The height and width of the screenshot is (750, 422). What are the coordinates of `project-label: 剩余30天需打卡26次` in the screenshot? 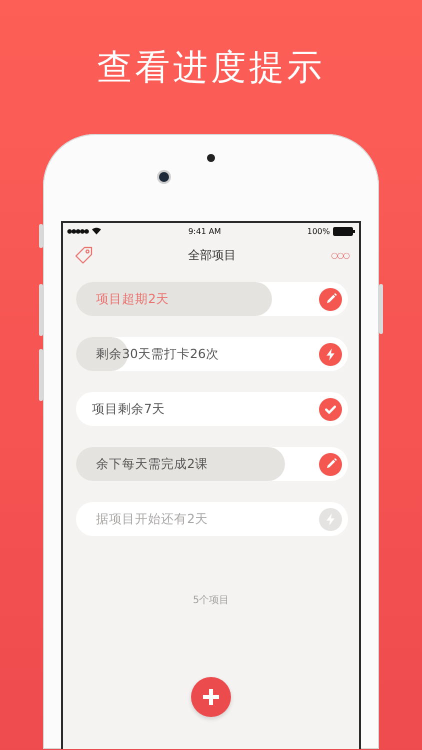 It's located at (157, 354).